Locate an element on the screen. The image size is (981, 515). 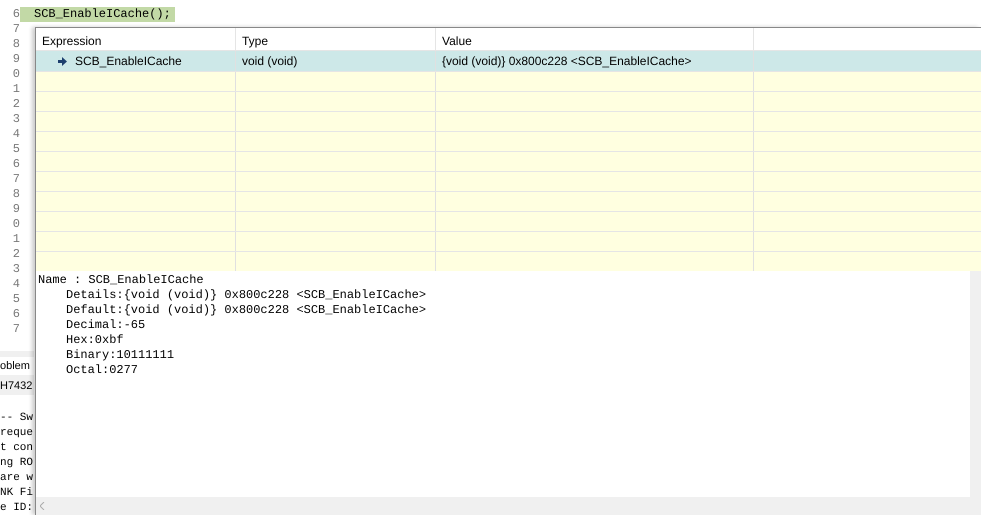
console-line: t con is located at coordinates (17, 448).